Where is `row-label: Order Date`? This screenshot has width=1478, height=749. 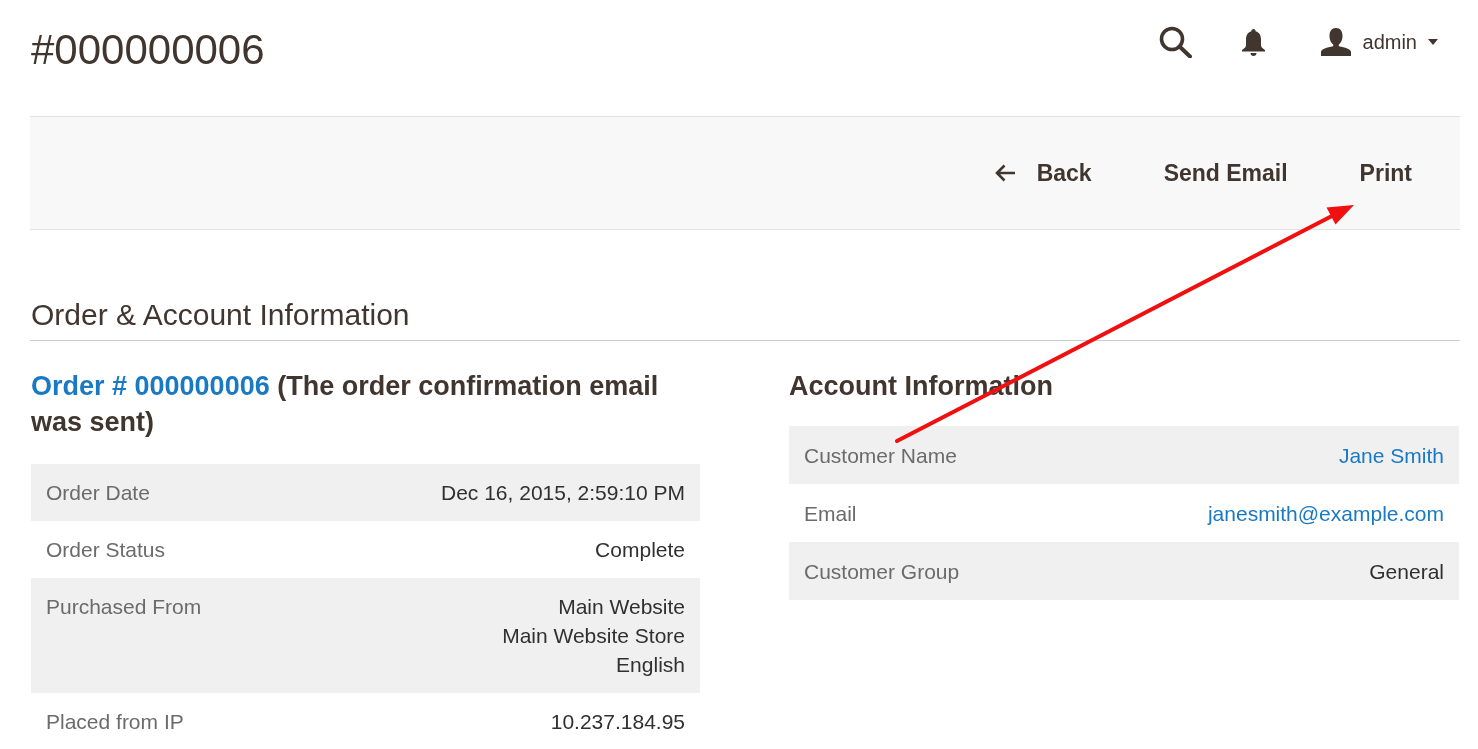 row-label: Order Date is located at coordinates (98, 493).